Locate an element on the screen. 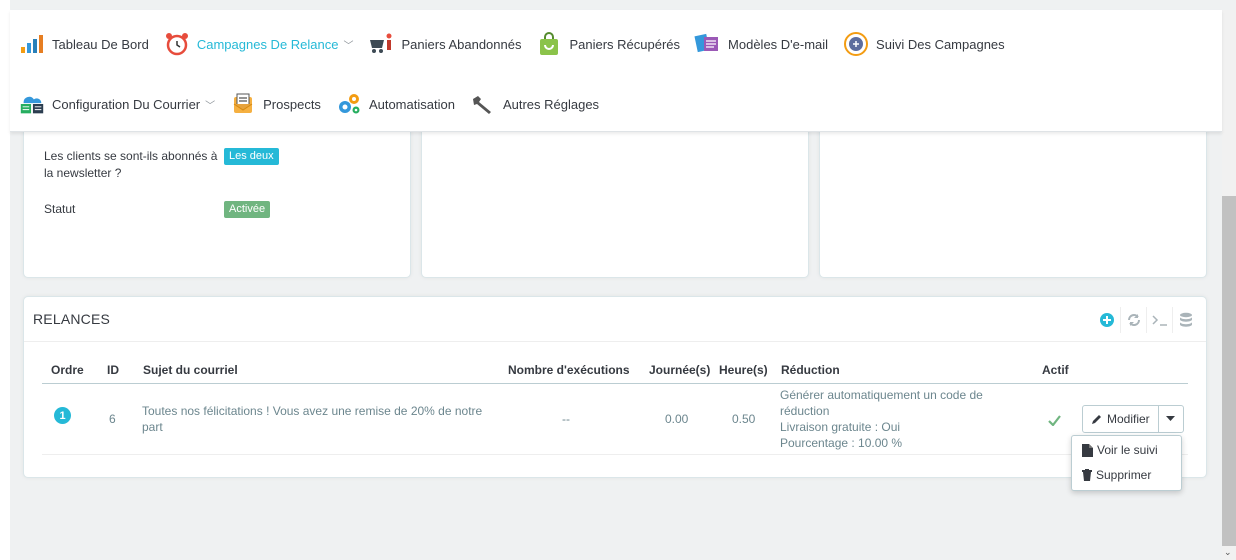  col-header-executions: Nombre d'exécutions is located at coordinates (569, 370).